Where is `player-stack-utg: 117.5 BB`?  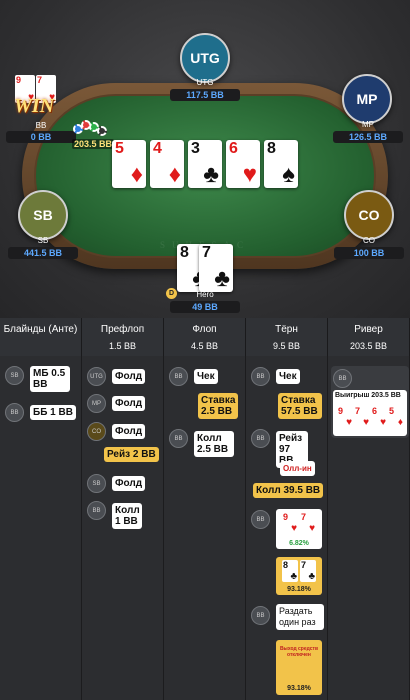
player-stack-utg: 117.5 BB is located at coordinates (205, 95).